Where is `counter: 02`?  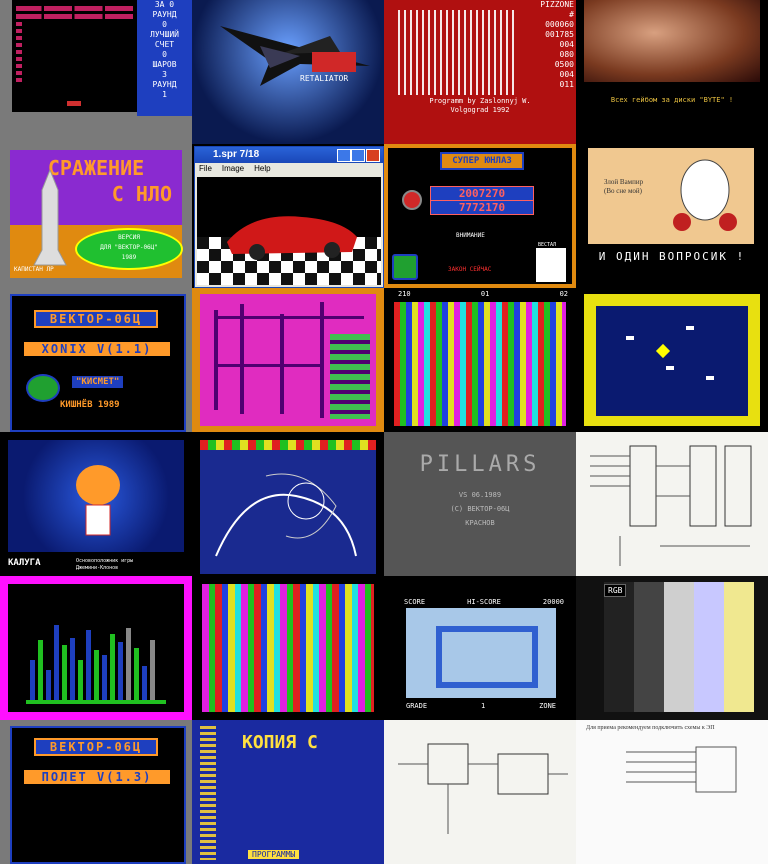
counter: 02 is located at coordinates (563, 294).